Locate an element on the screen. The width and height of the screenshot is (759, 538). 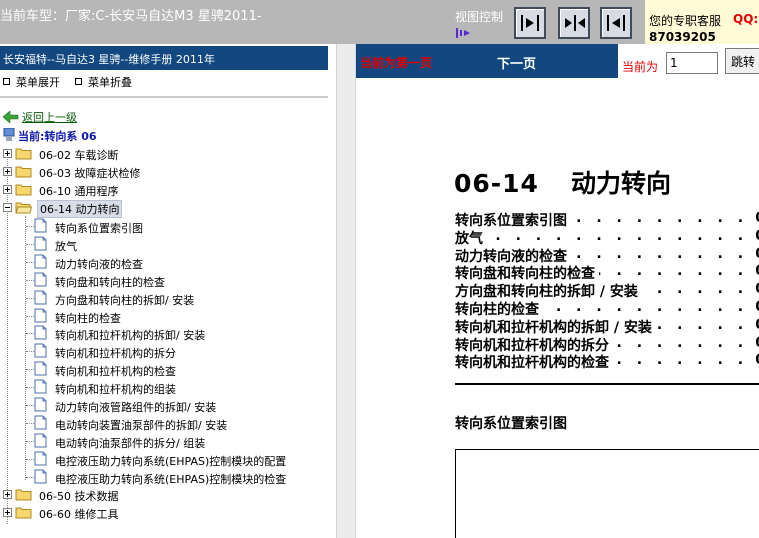
tree-leaf-label: 转向机和拉杆机构的组装 is located at coordinates (115, 390).